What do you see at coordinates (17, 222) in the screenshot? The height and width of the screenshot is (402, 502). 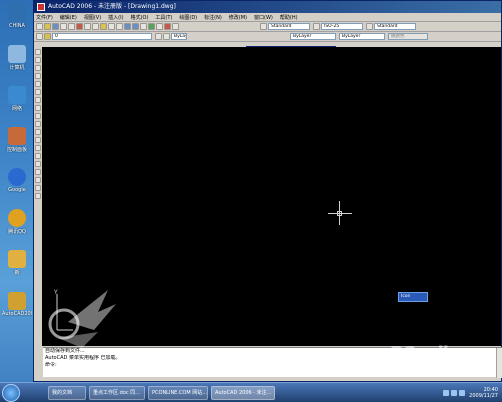 I see `desktop-icon-qq: 腾讯QQ` at bounding box center [17, 222].